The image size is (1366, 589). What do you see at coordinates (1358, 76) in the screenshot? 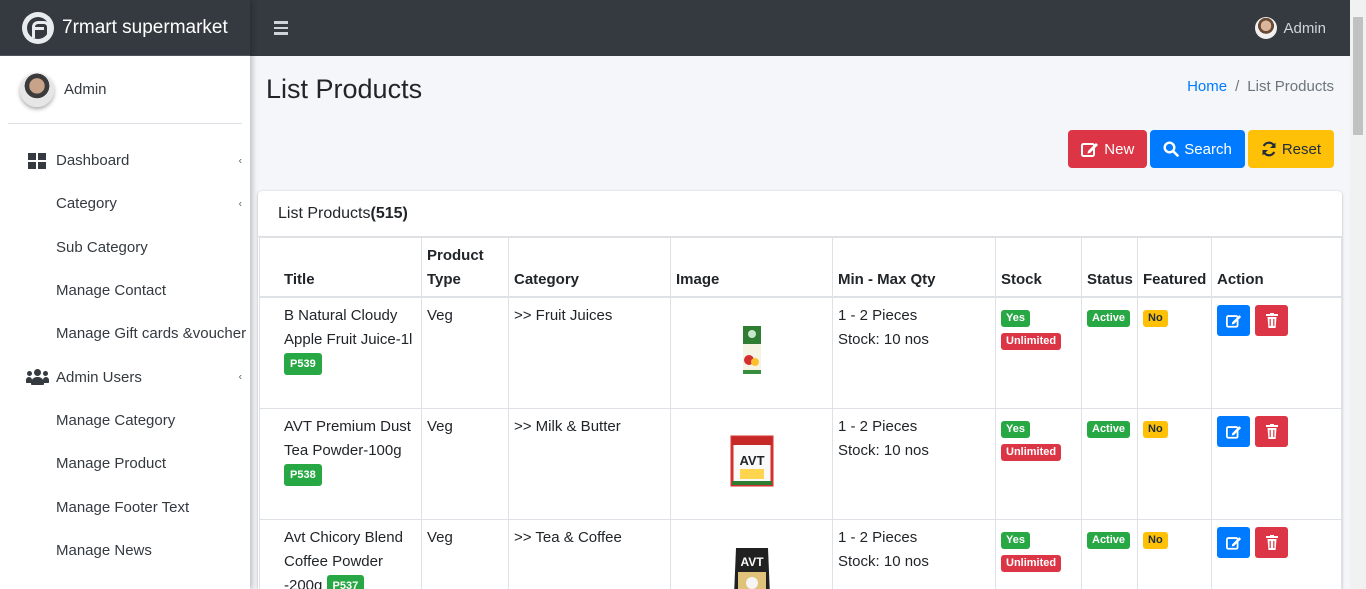
I see `scrollbar-thumb` at bounding box center [1358, 76].